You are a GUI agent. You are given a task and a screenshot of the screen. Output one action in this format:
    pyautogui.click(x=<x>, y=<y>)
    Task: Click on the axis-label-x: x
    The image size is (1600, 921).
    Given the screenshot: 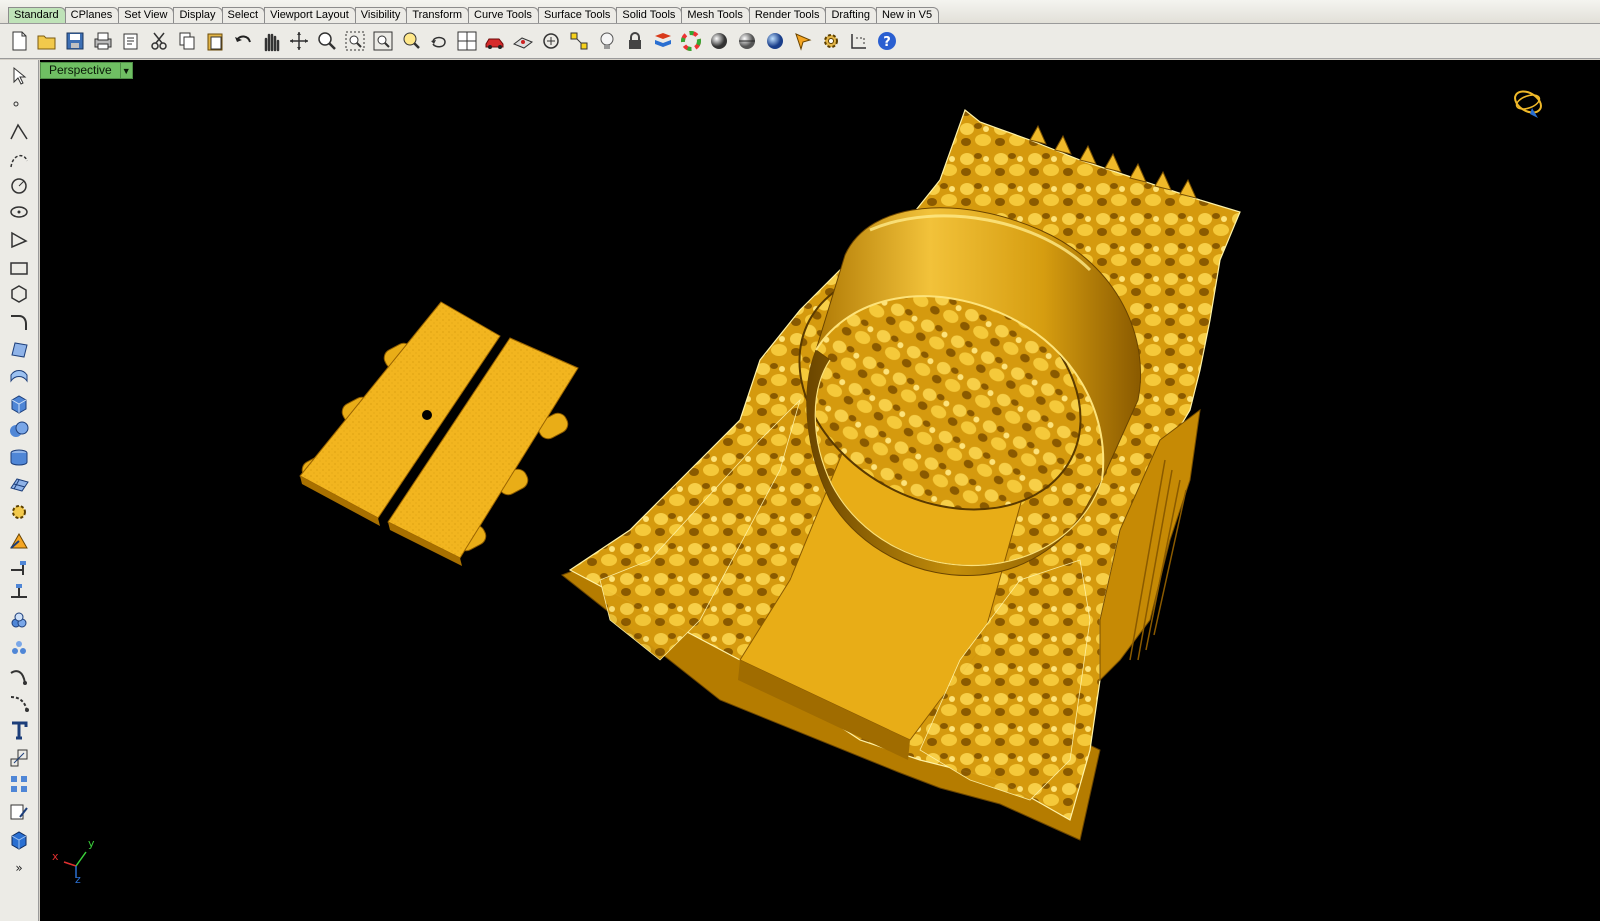 What is the action you would take?
    pyautogui.click(x=55, y=856)
    